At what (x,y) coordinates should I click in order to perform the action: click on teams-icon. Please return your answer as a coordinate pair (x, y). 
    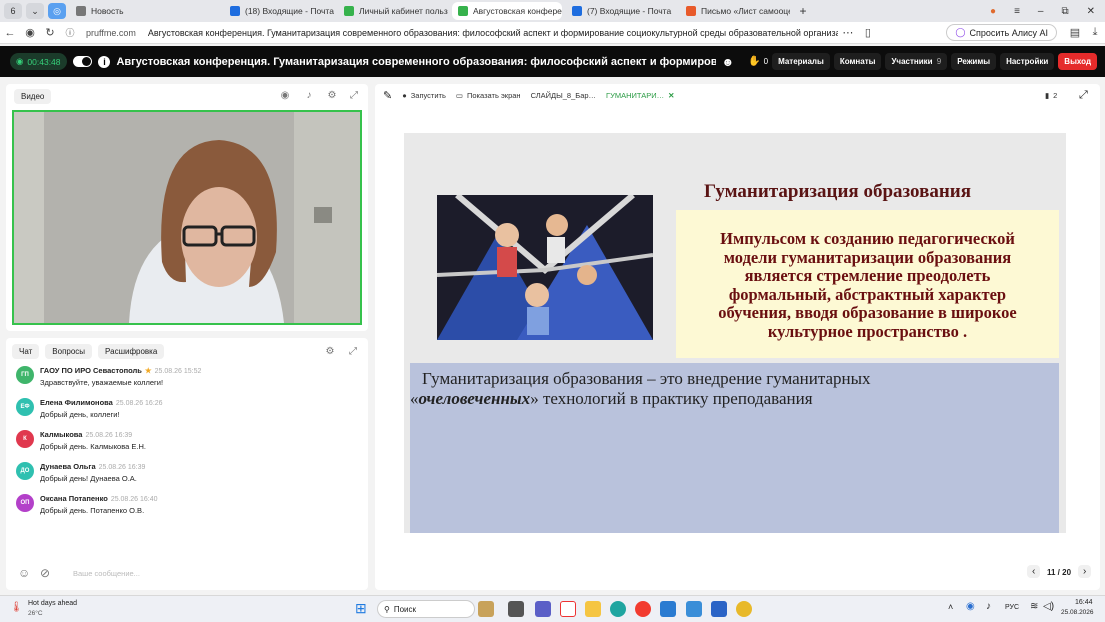
    Looking at the image, I should click on (543, 609).